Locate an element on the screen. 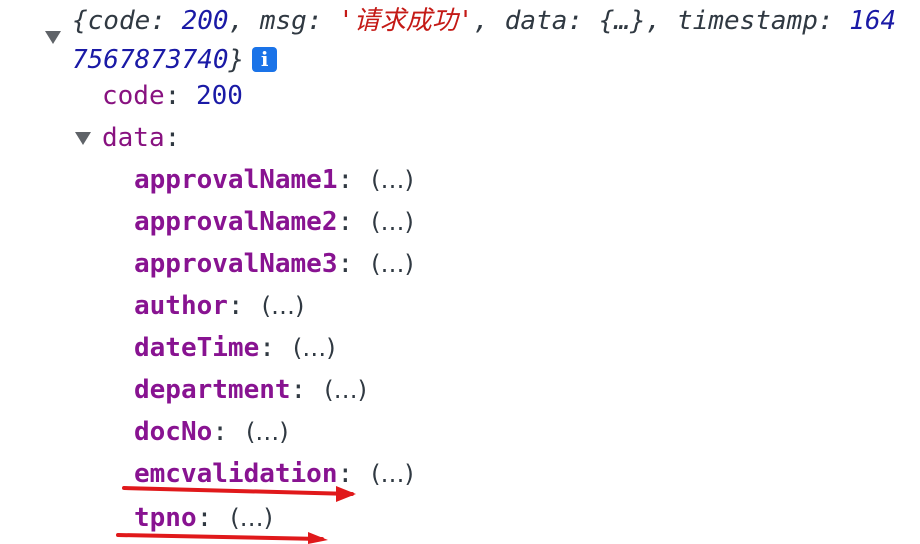 The width and height of the screenshot is (920, 544). property-row-code: code: 200 is located at coordinates (172, 96).